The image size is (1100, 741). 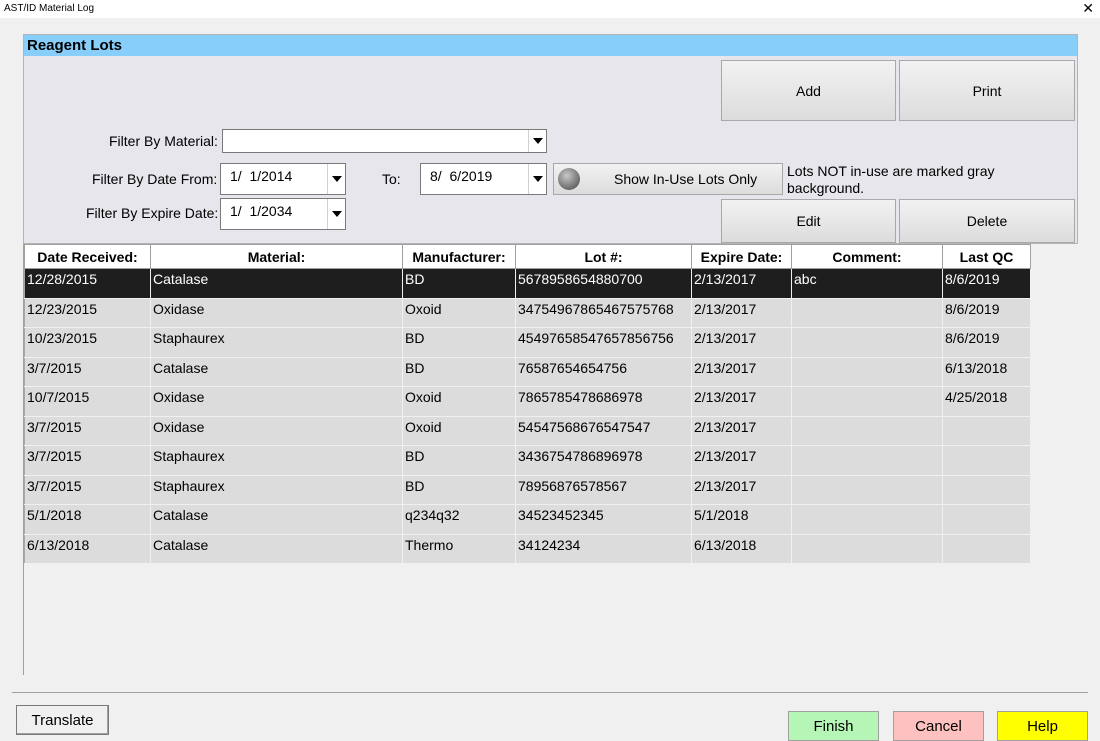 What do you see at coordinates (987, 221) in the screenshot?
I see `delete-button: Delete` at bounding box center [987, 221].